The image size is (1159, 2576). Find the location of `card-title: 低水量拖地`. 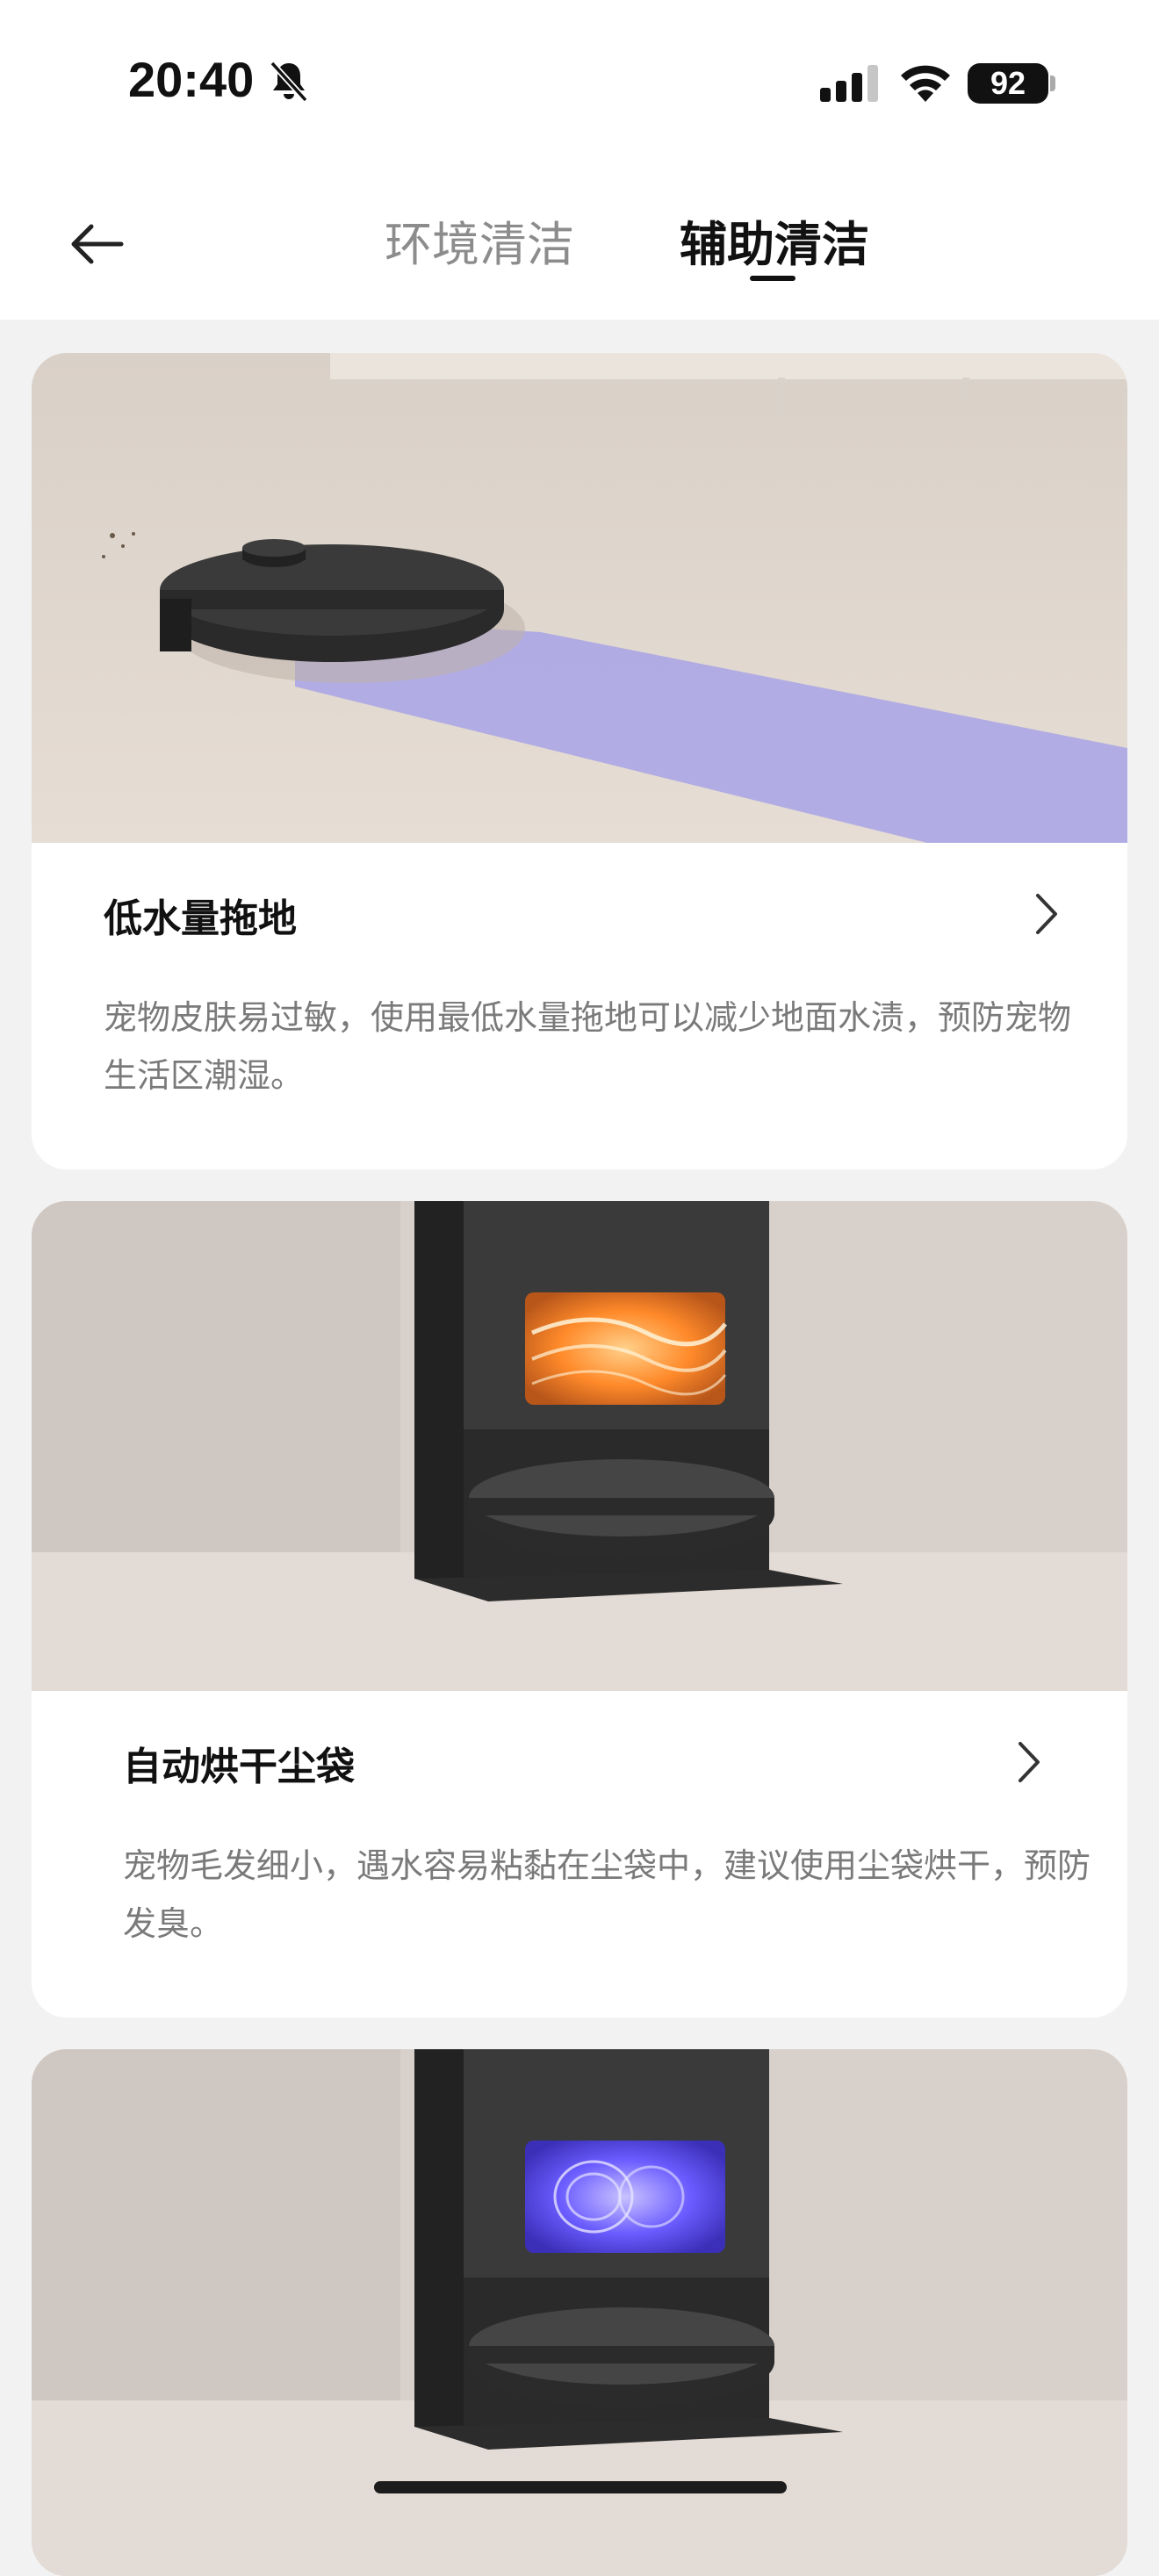

card-title: 低水量拖地 is located at coordinates (200, 918).